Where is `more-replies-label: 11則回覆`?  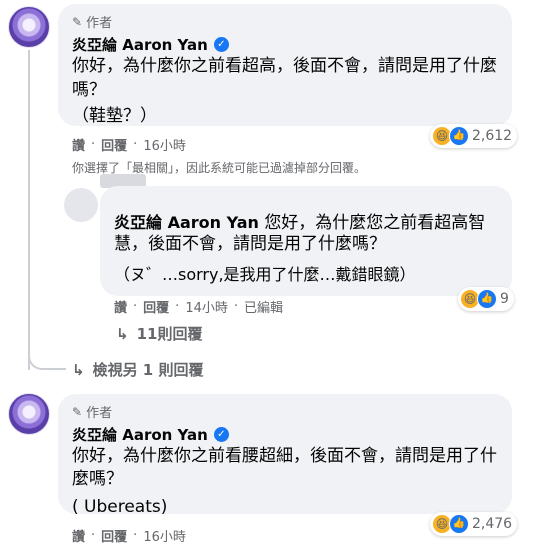
more-replies-label: 11則回覆 is located at coordinates (170, 333).